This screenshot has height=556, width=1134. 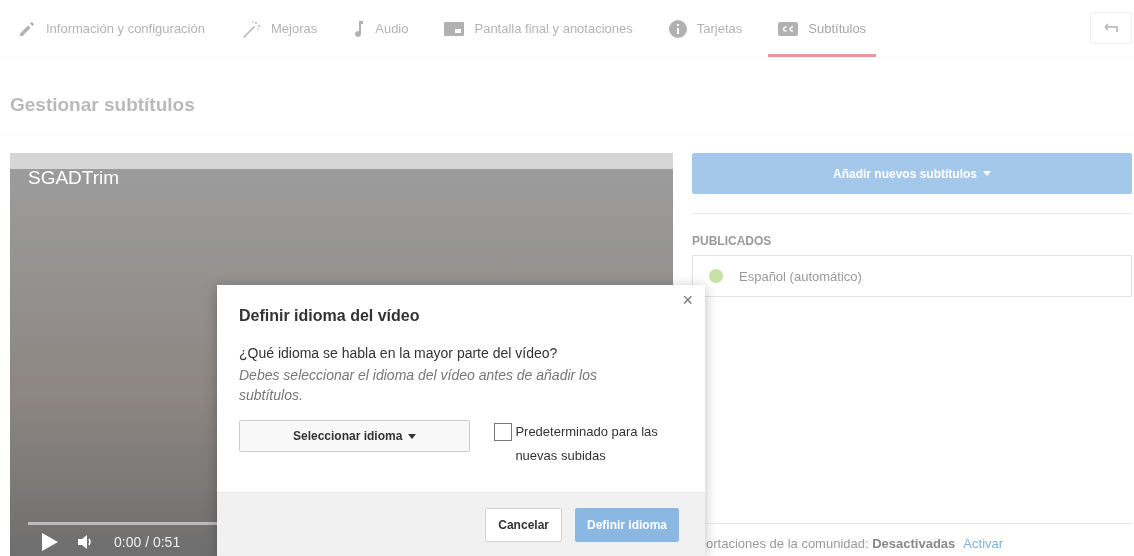 What do you see at coordinates (27, 28) in the screenshot?
I see `pencil-icon` at bounding box center [27, 28].